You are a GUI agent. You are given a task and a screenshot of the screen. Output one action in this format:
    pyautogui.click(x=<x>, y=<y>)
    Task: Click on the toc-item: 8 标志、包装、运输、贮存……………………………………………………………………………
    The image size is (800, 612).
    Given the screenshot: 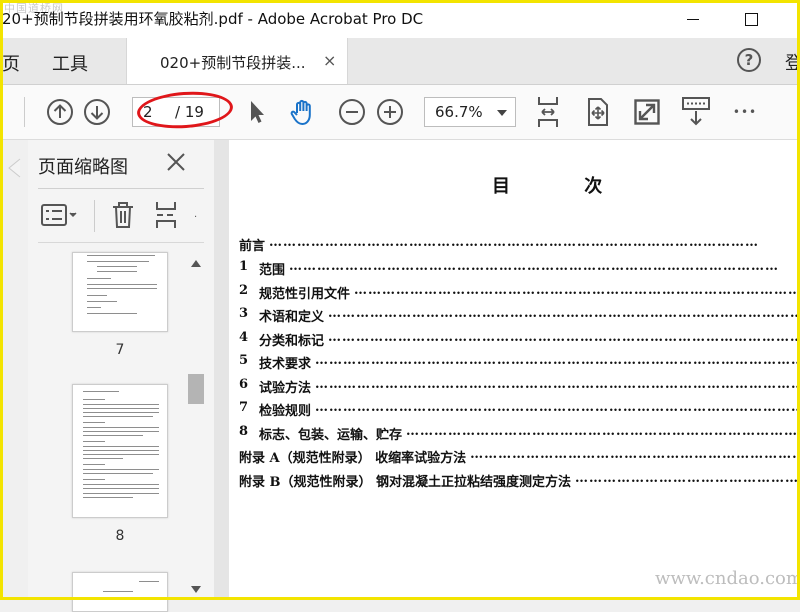 What is the action you would take?
    pyautogui.click(x=519, y=433)
    